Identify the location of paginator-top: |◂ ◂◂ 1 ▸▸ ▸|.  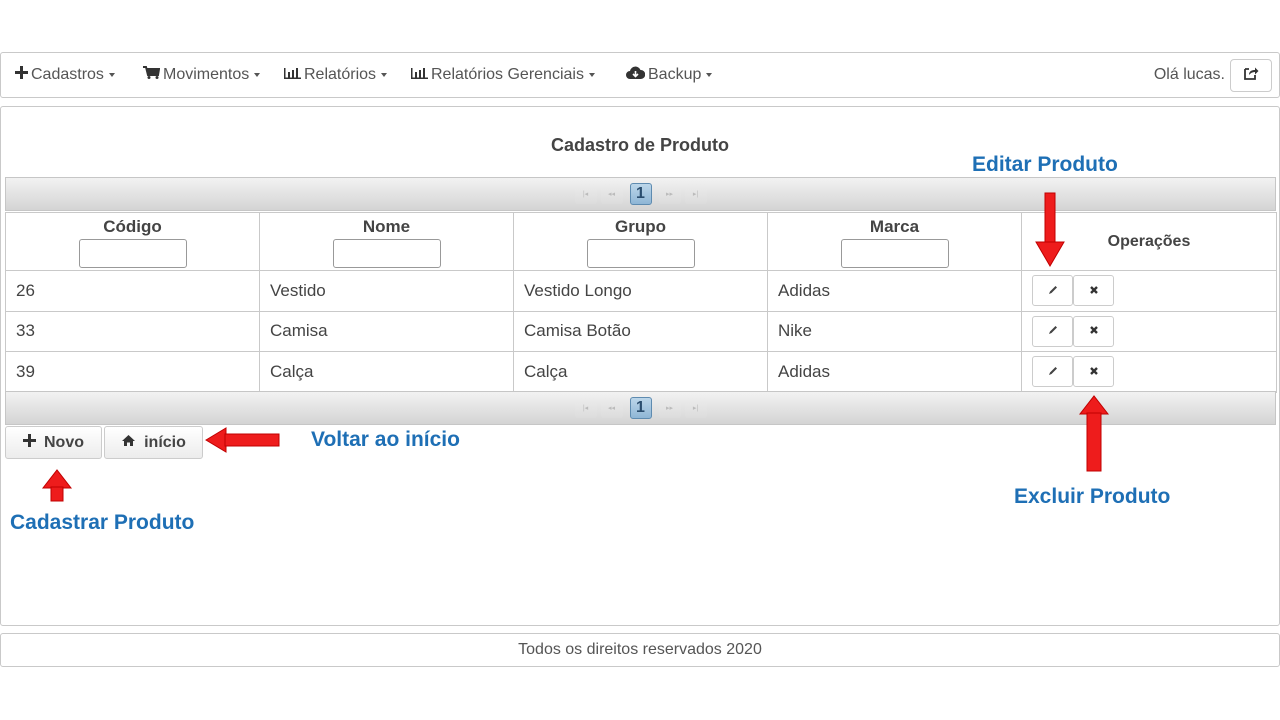
(640, 194).